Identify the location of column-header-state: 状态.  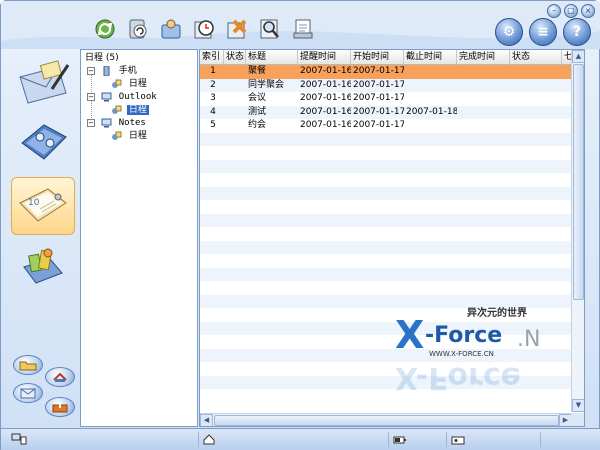
(536, 57).